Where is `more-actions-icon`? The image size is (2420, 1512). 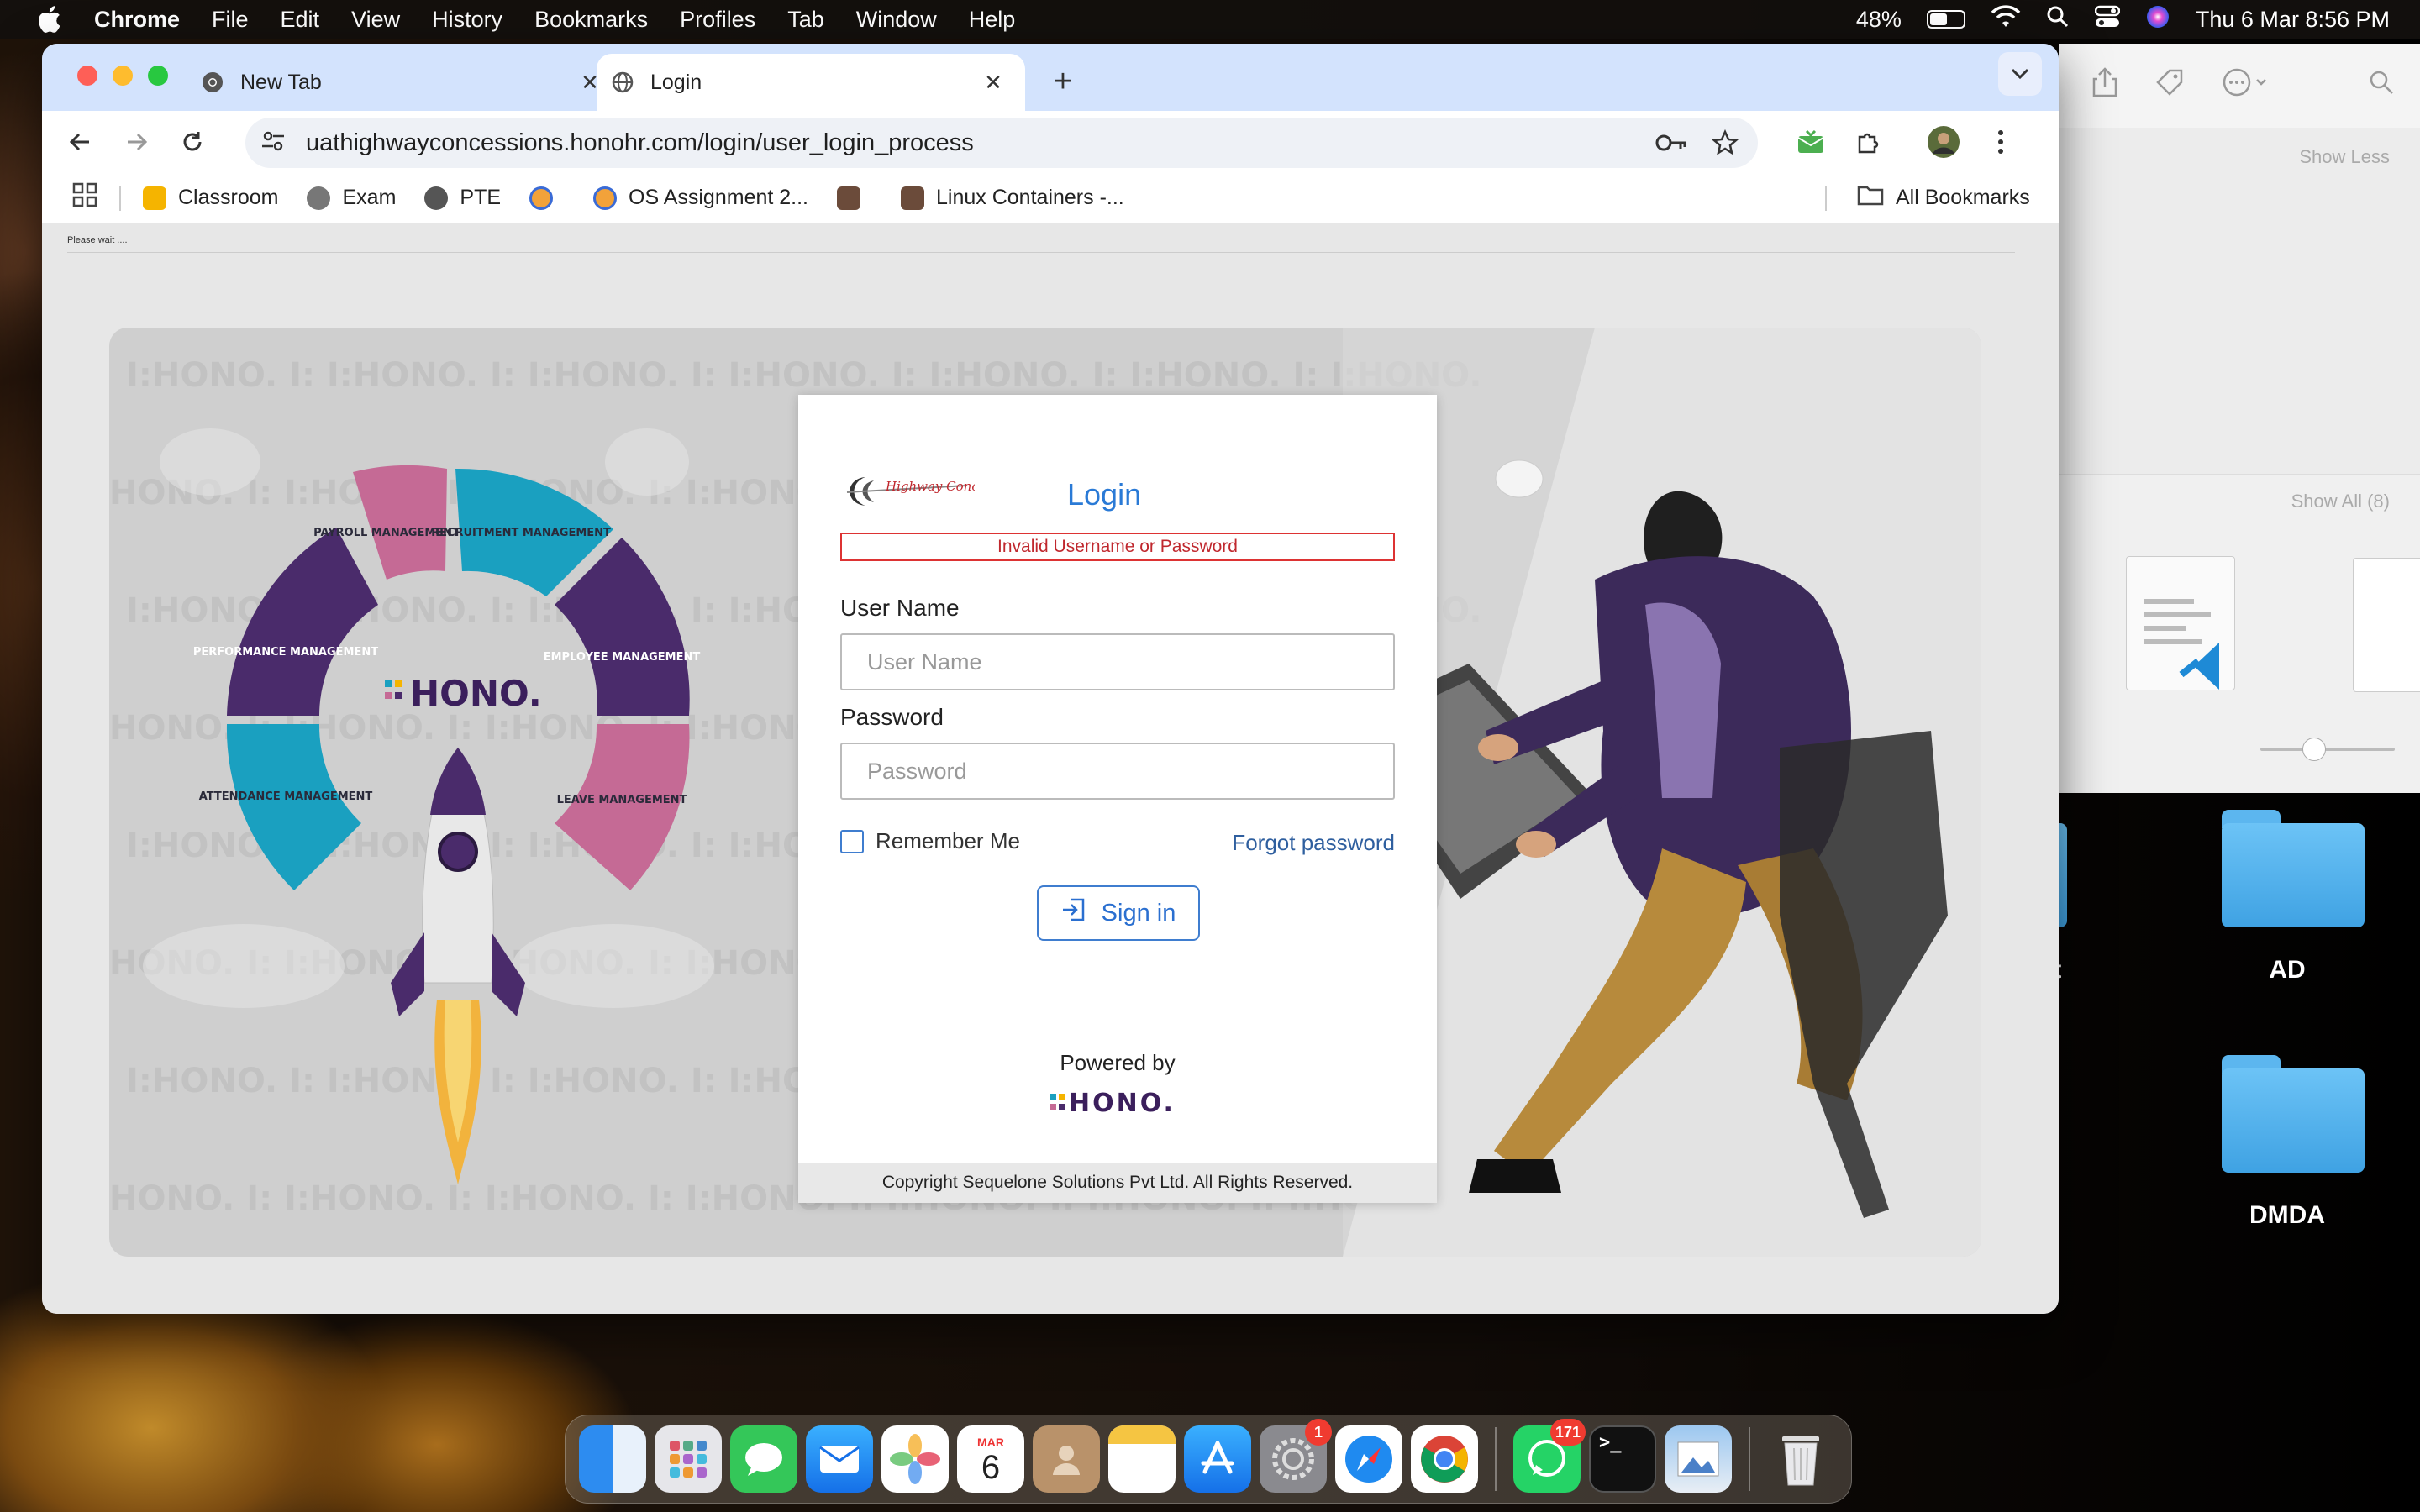
more-actions-icon is located at coordinates (2247, 85).